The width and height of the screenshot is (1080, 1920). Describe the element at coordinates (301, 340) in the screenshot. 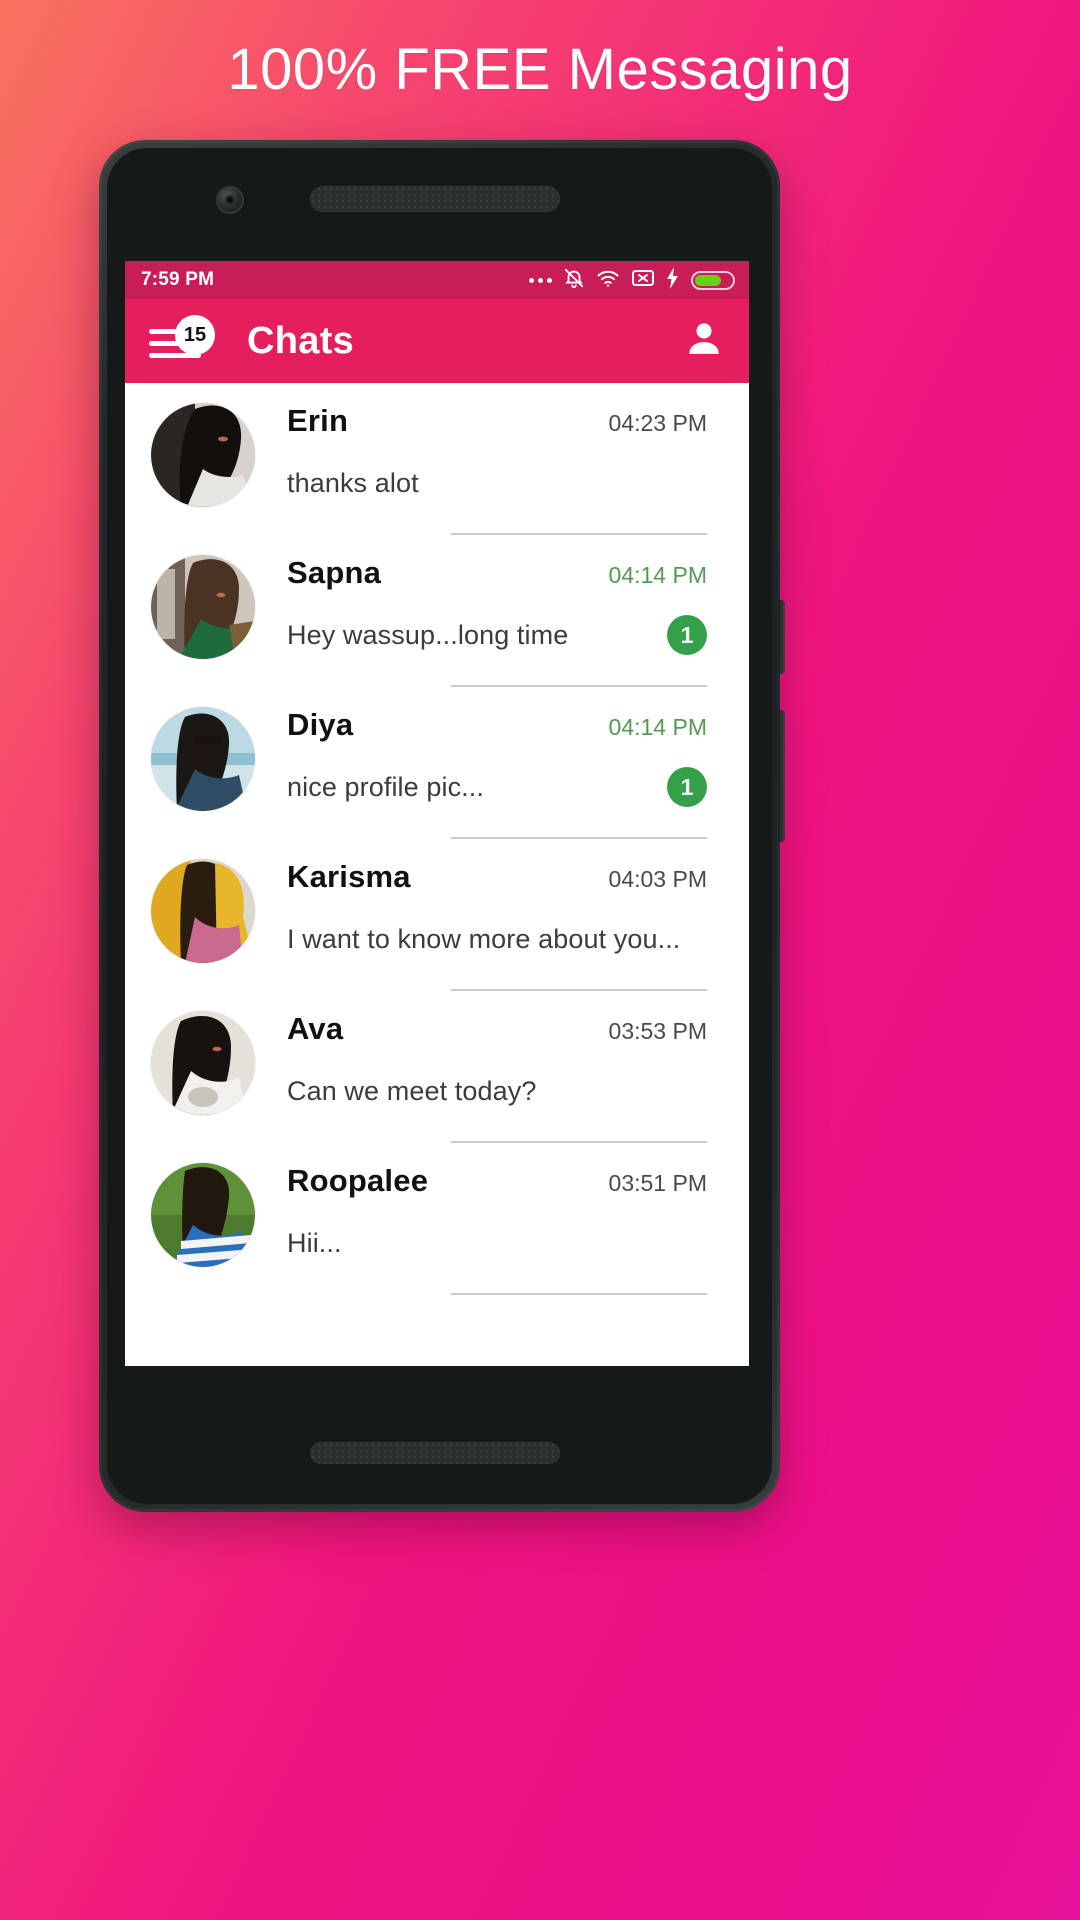

I see `page-title: Chats` at that location.